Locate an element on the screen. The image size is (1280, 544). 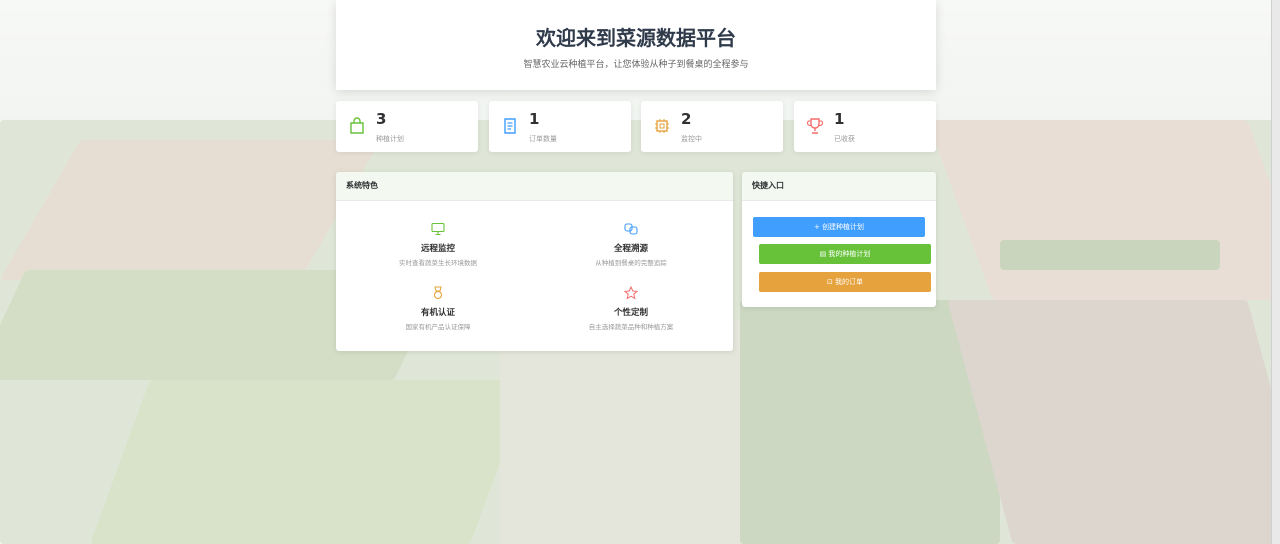
chip-icon is located at coordinates (662, 126).